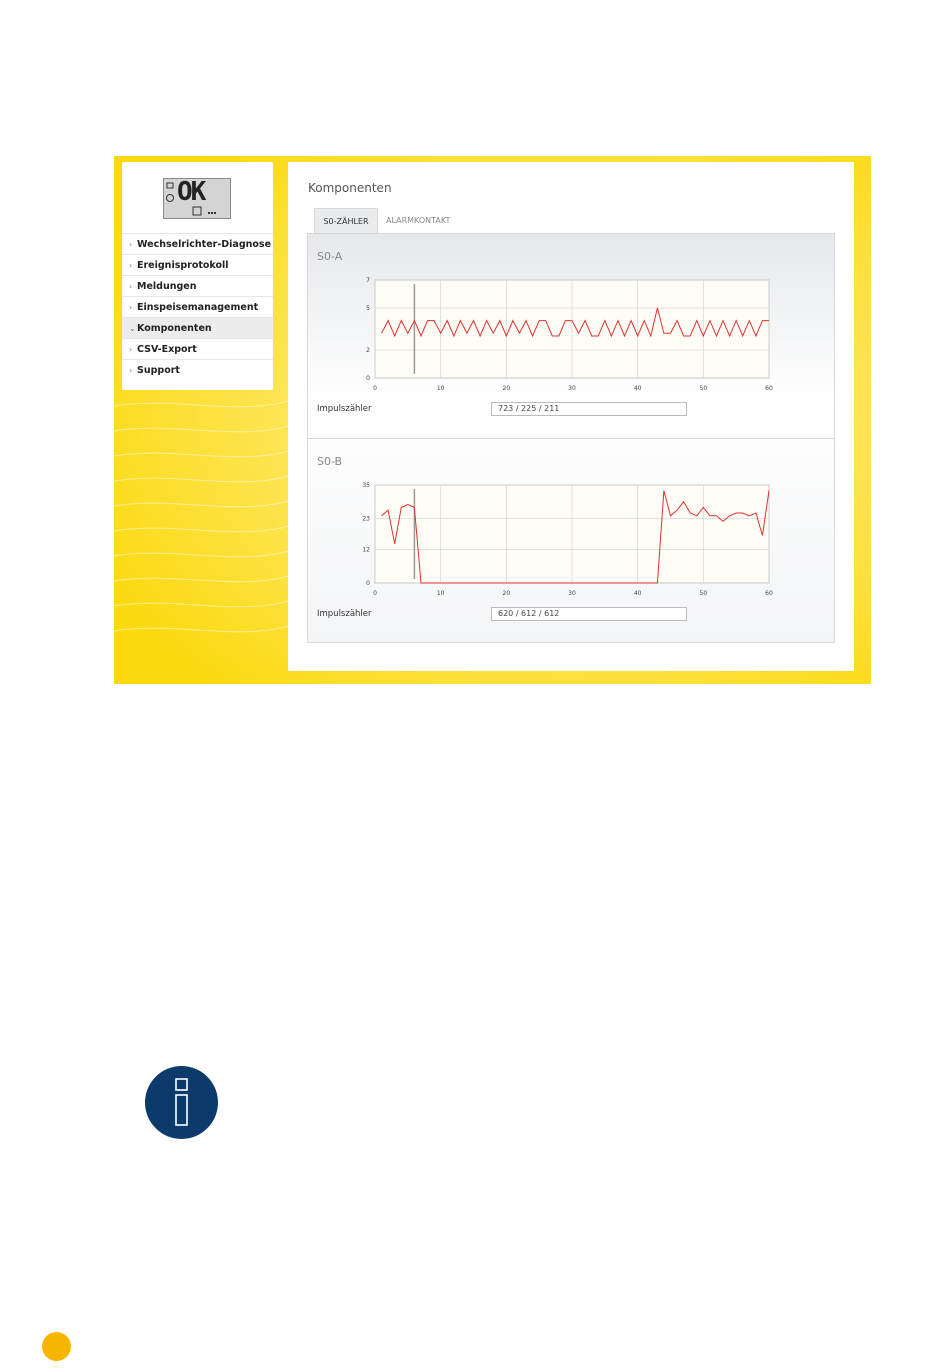 Image resolution: width=950 pixels, height=1369 pixels. Describe the element at coordinates (204, 244) in the screenshot. I see `sidebar-item-label: Wechselrichter-Diagnose` at that location.